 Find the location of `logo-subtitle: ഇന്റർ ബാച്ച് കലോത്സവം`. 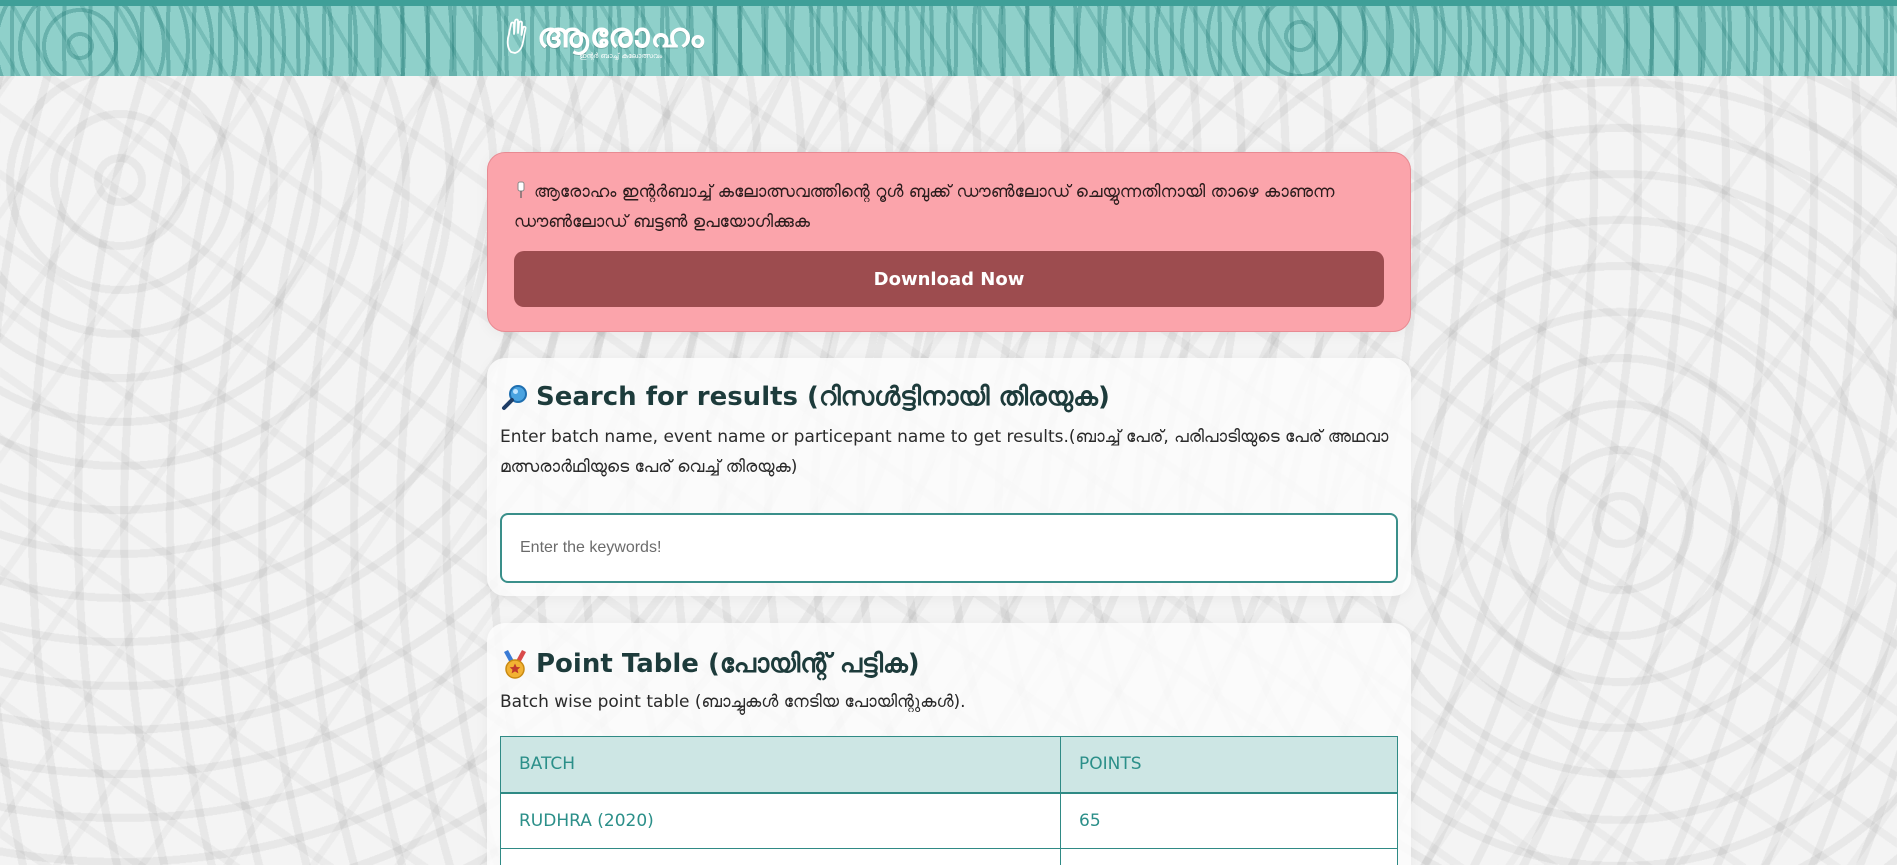

logo-subtitle: ഇന്റർ ബാച്ച് കലോത്സവം is located at coordinates (621, 56).